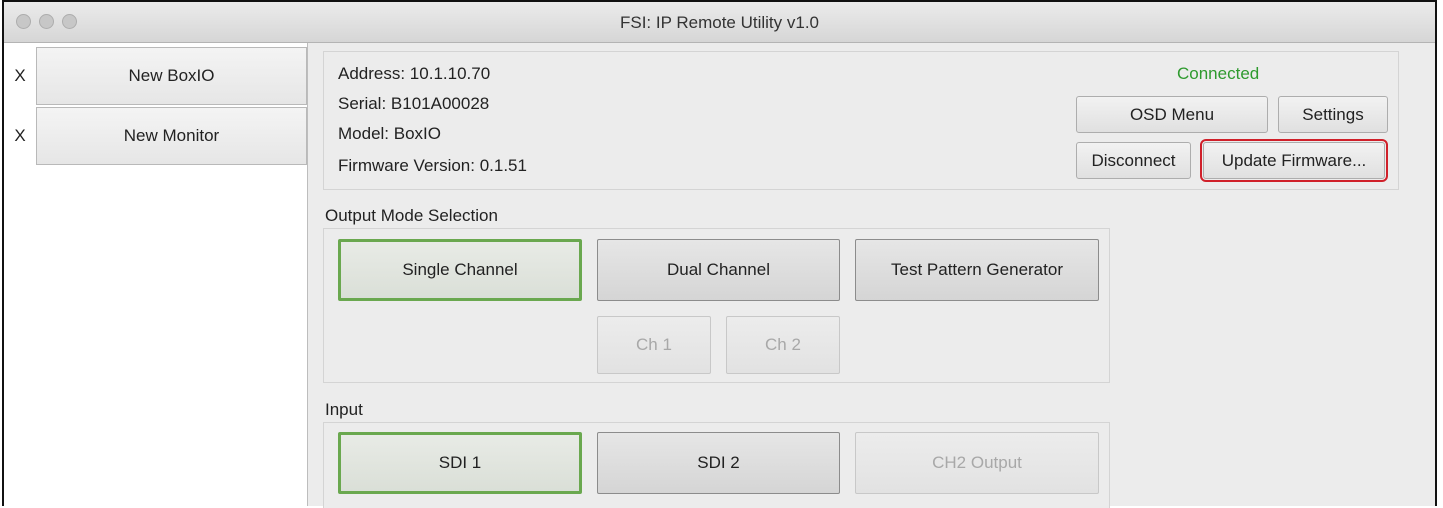 This screenshot has height=508, width=1443. Describe the element at coordinates (1218, 73) in the screenshot. I see `connection-status: Connected` at that location.